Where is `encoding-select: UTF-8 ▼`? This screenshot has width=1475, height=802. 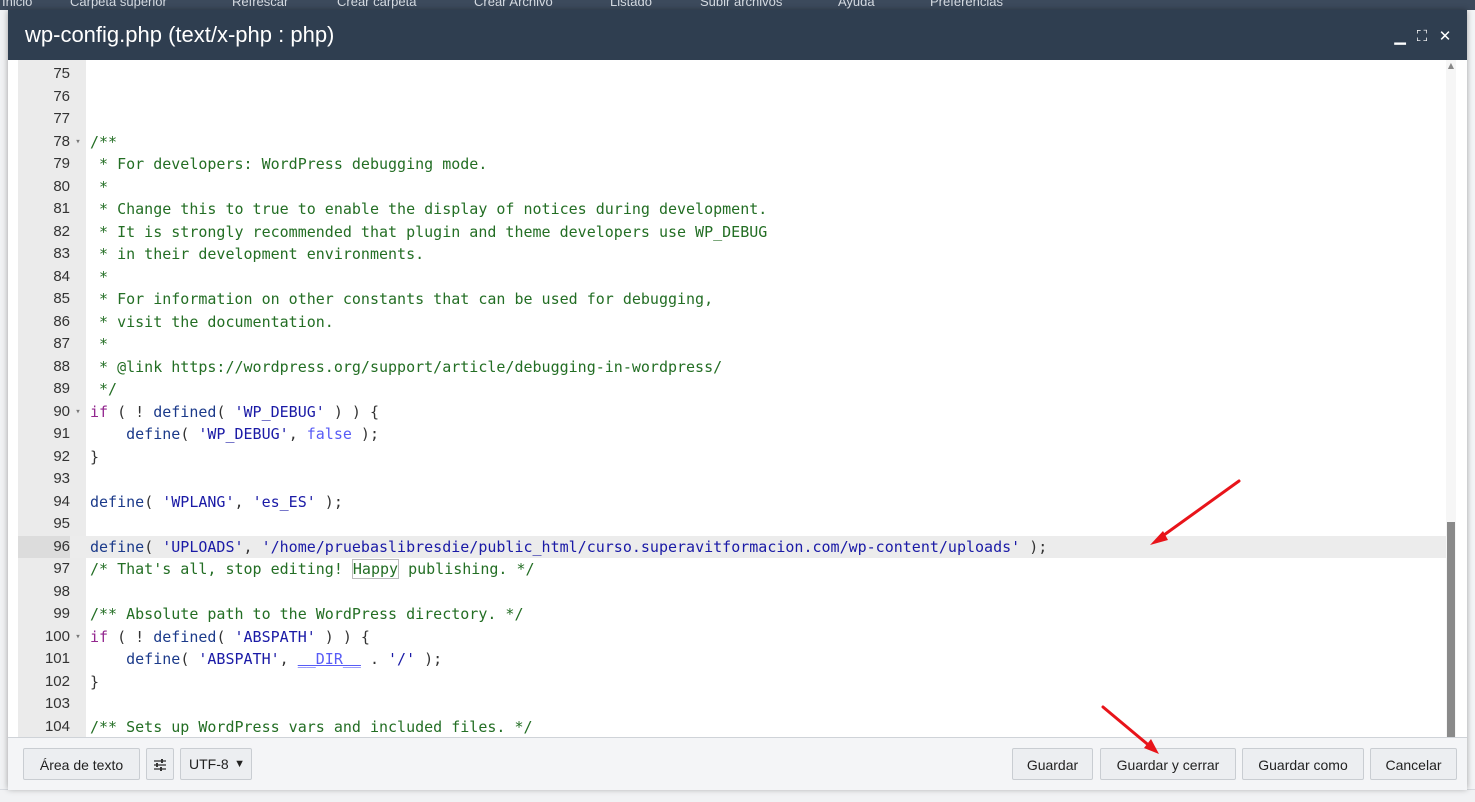 encoding-select: UTF-8 ▼ is located at coordinates (216, 764).